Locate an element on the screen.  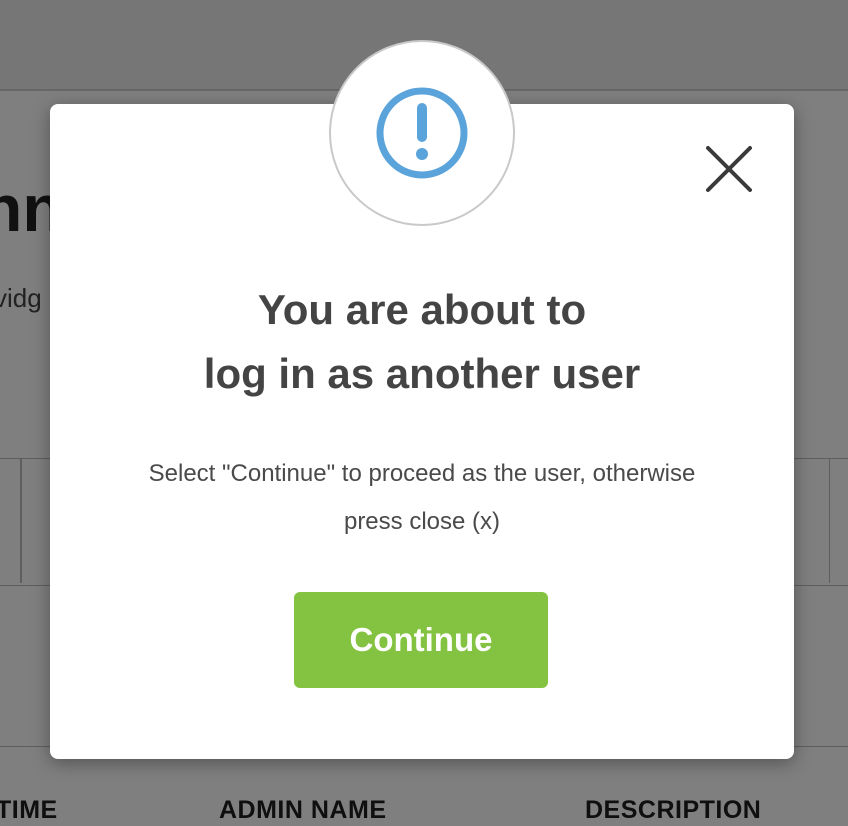
dialog-message-line-2: press close (x) is located at coordinates (422, 521).